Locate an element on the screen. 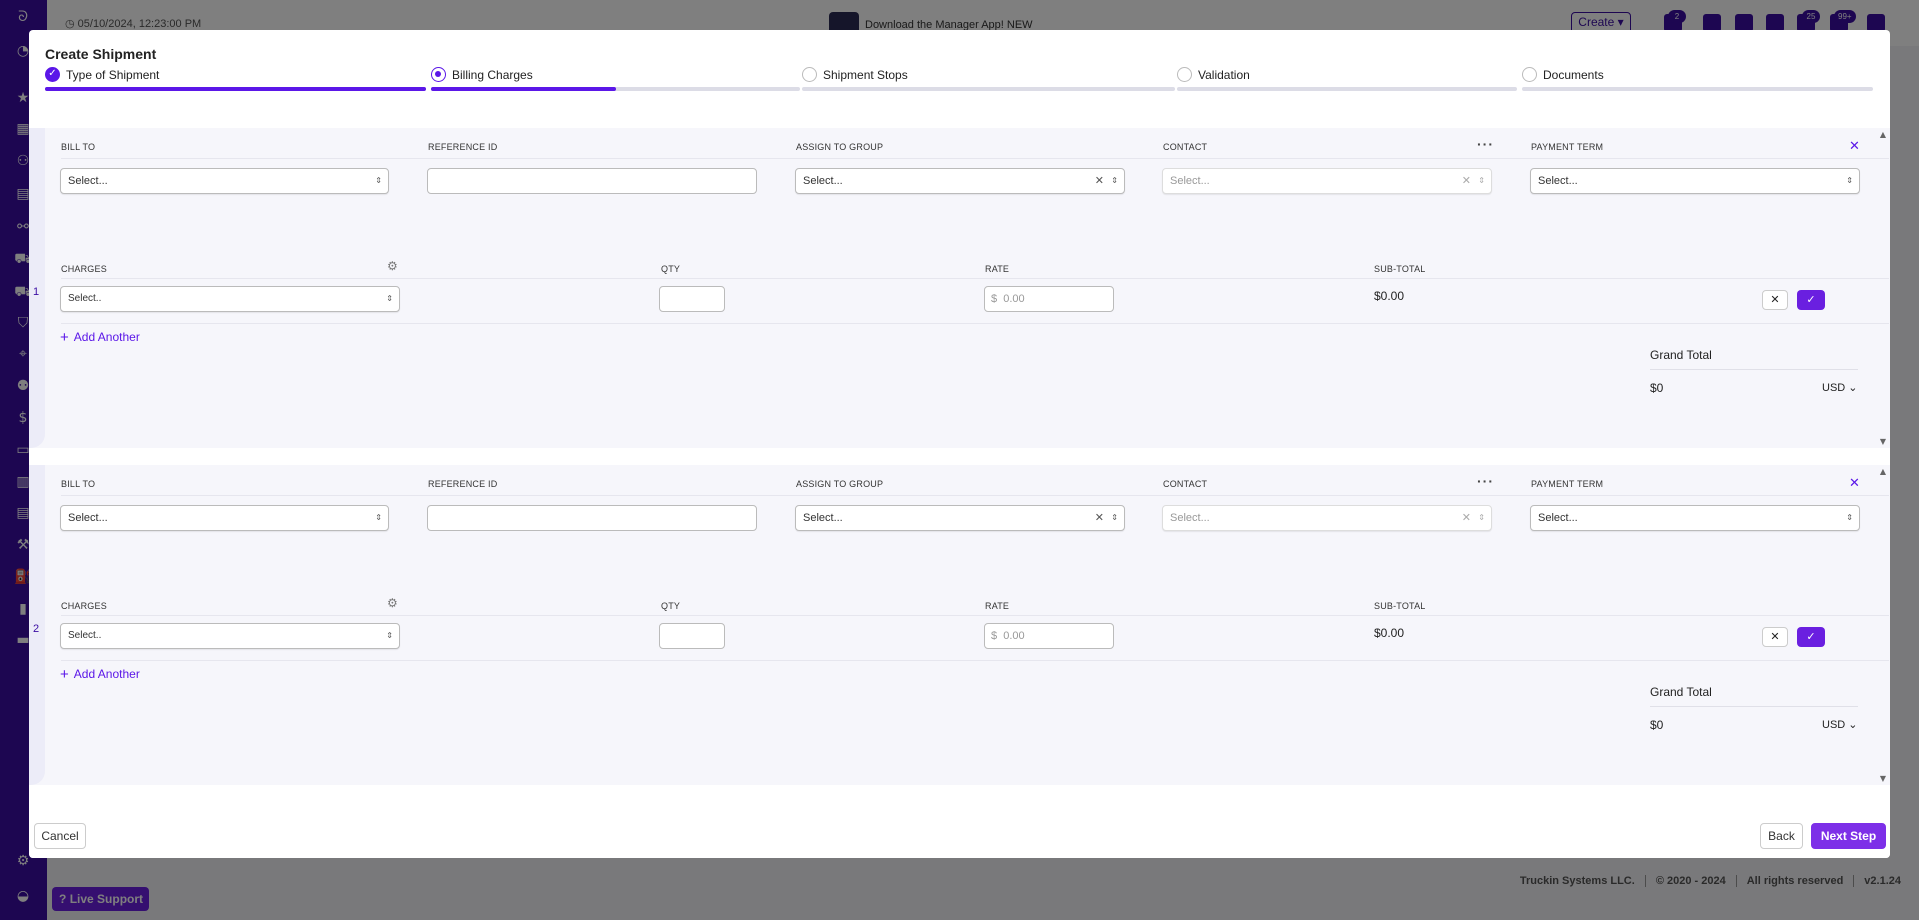  modal-title: Create Shipment is located at coordinates (101, 54).